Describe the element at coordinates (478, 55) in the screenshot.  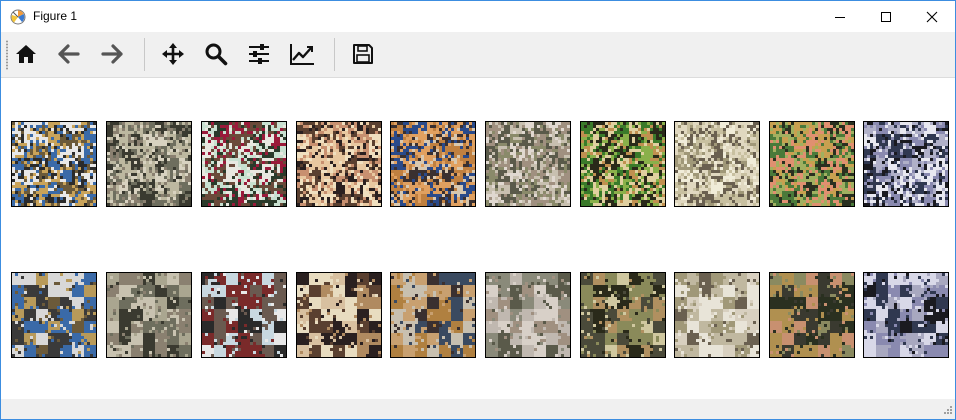
I see `navigation-toolbar` at that location.